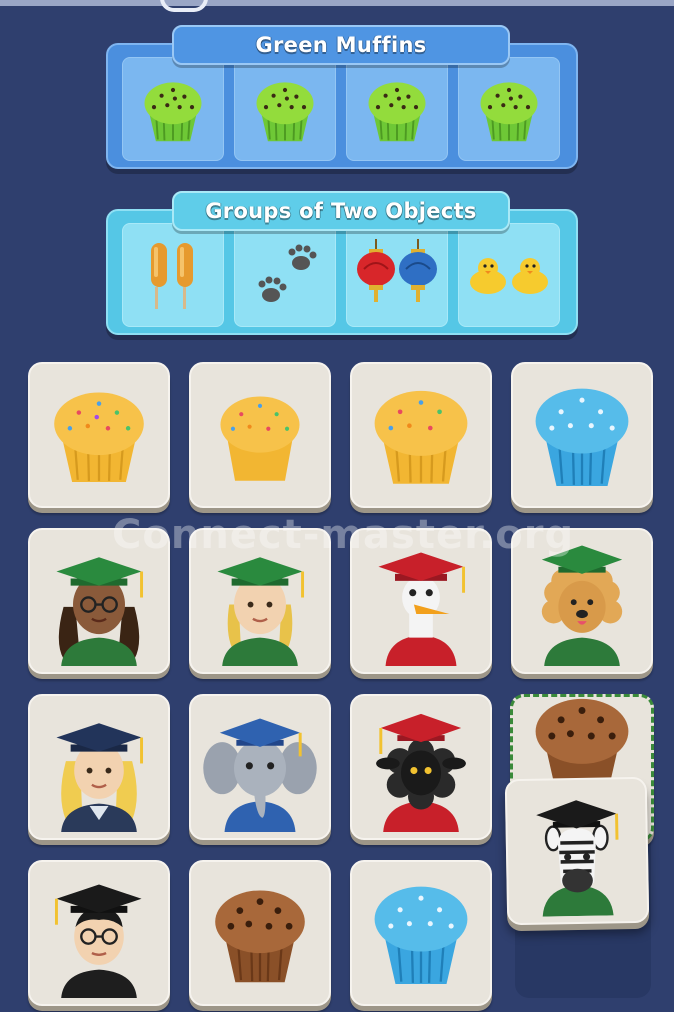  I want to click on board-tile-dragging, so click(577, 851).